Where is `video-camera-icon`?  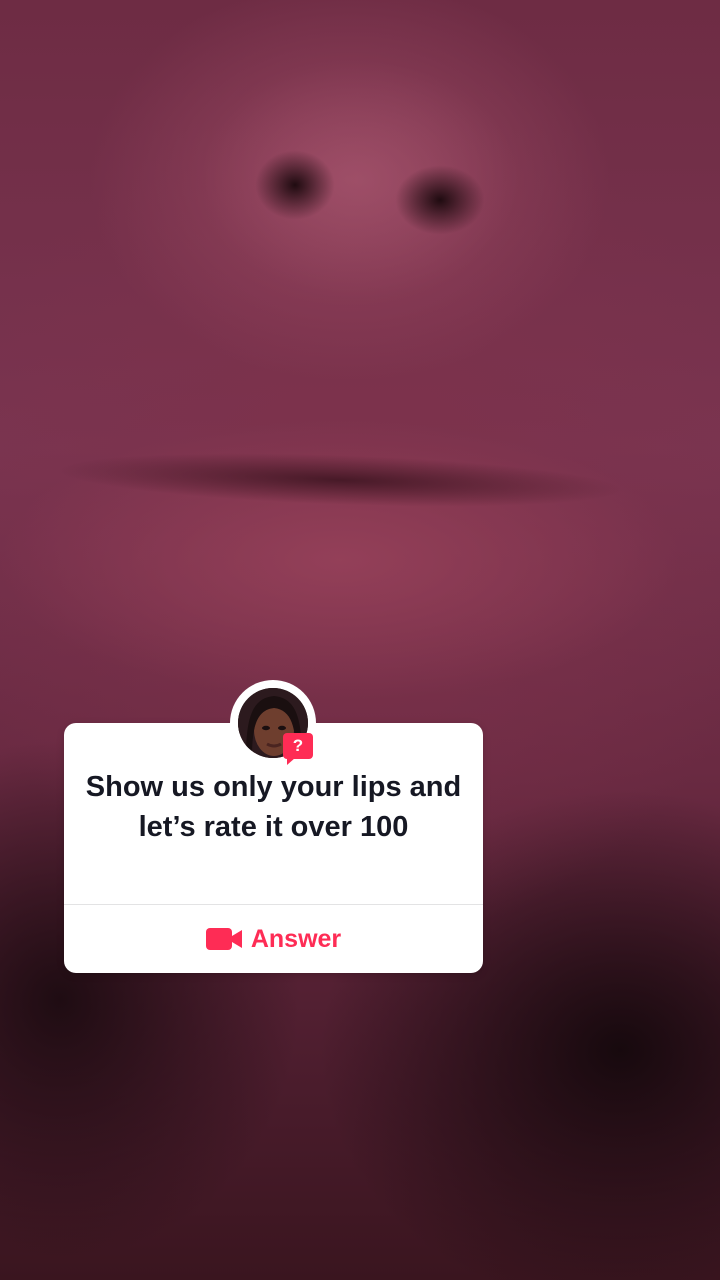
video-camera-icon is located at coordinates (224, 939).